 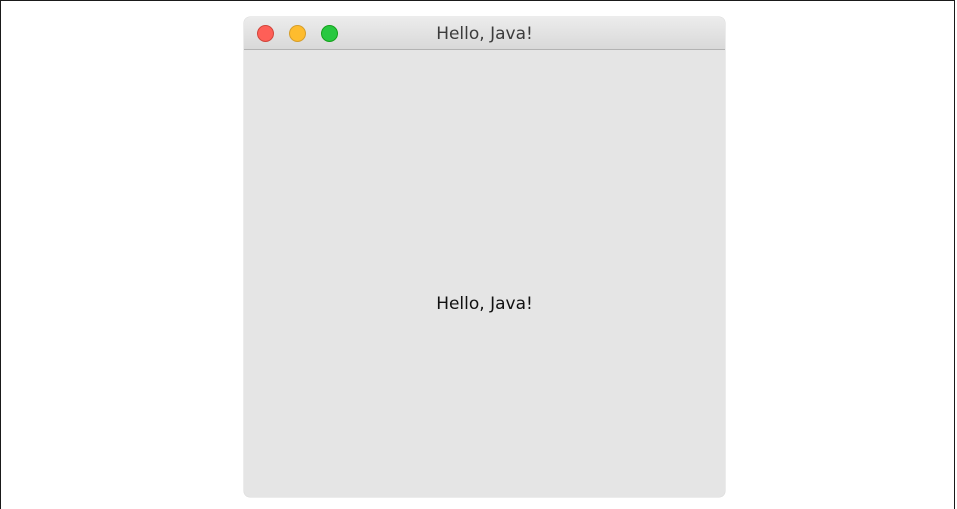 I want to click on window-title: Hello, Java!, so click(x=484, y=34).